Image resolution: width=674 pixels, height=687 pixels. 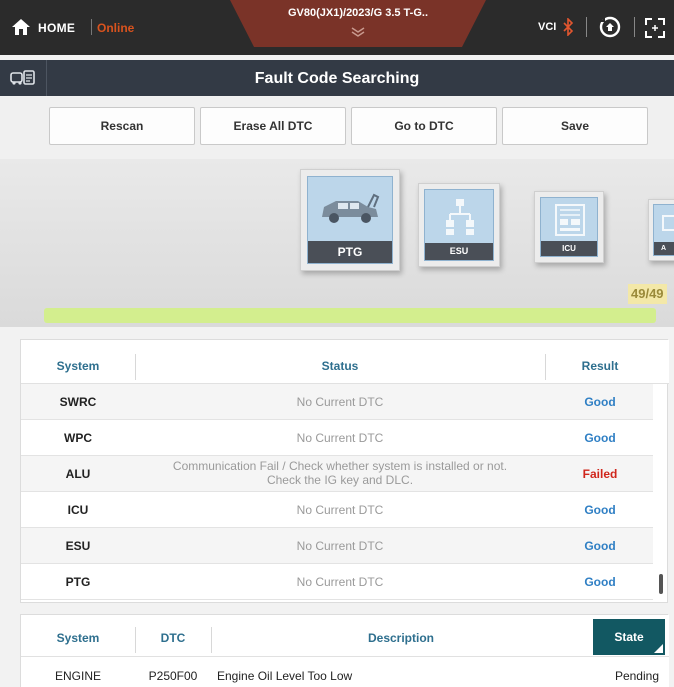 I want to click on go-to-dtc-button: Go to DTC, so click(x=424, y=126).